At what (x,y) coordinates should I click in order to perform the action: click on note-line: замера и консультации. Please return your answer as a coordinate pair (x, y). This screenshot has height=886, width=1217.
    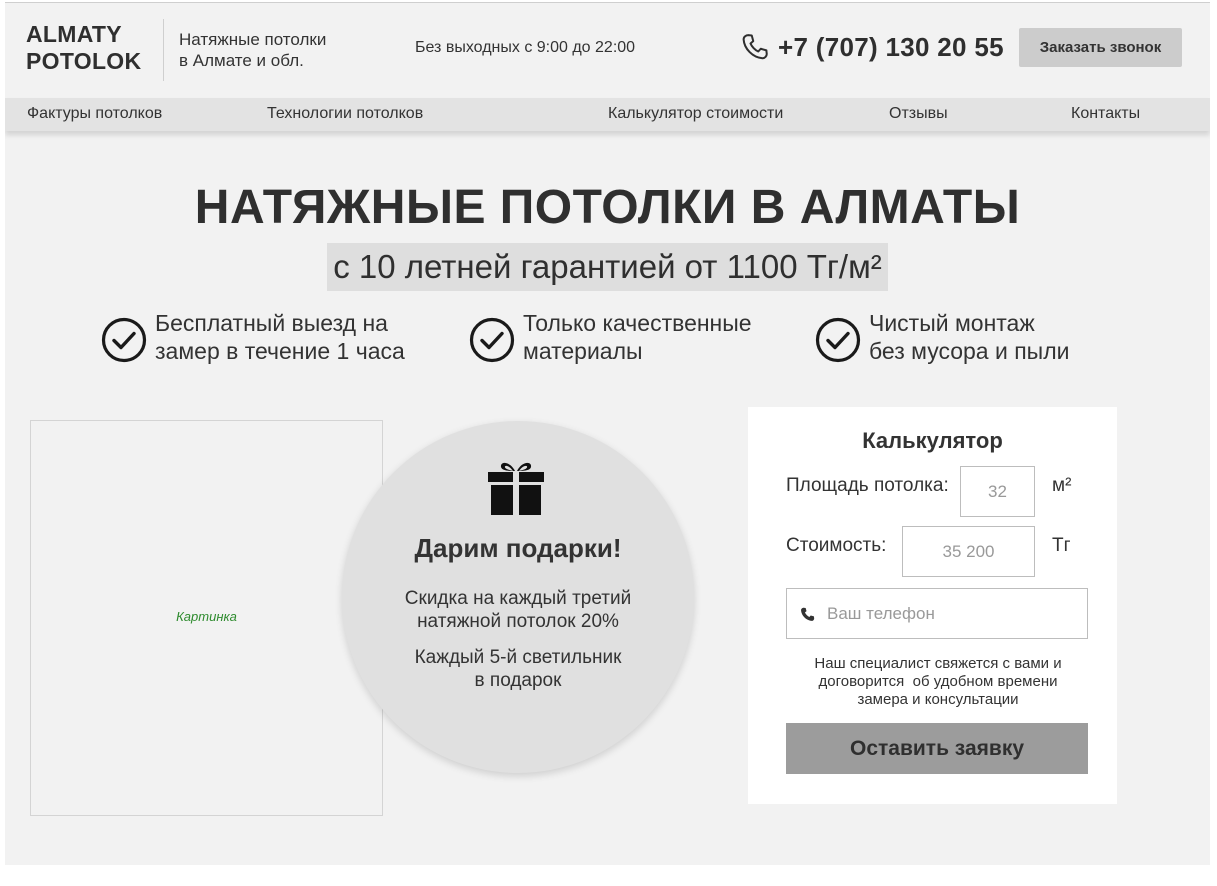
    Looking at the image, I should click on (938, 699).